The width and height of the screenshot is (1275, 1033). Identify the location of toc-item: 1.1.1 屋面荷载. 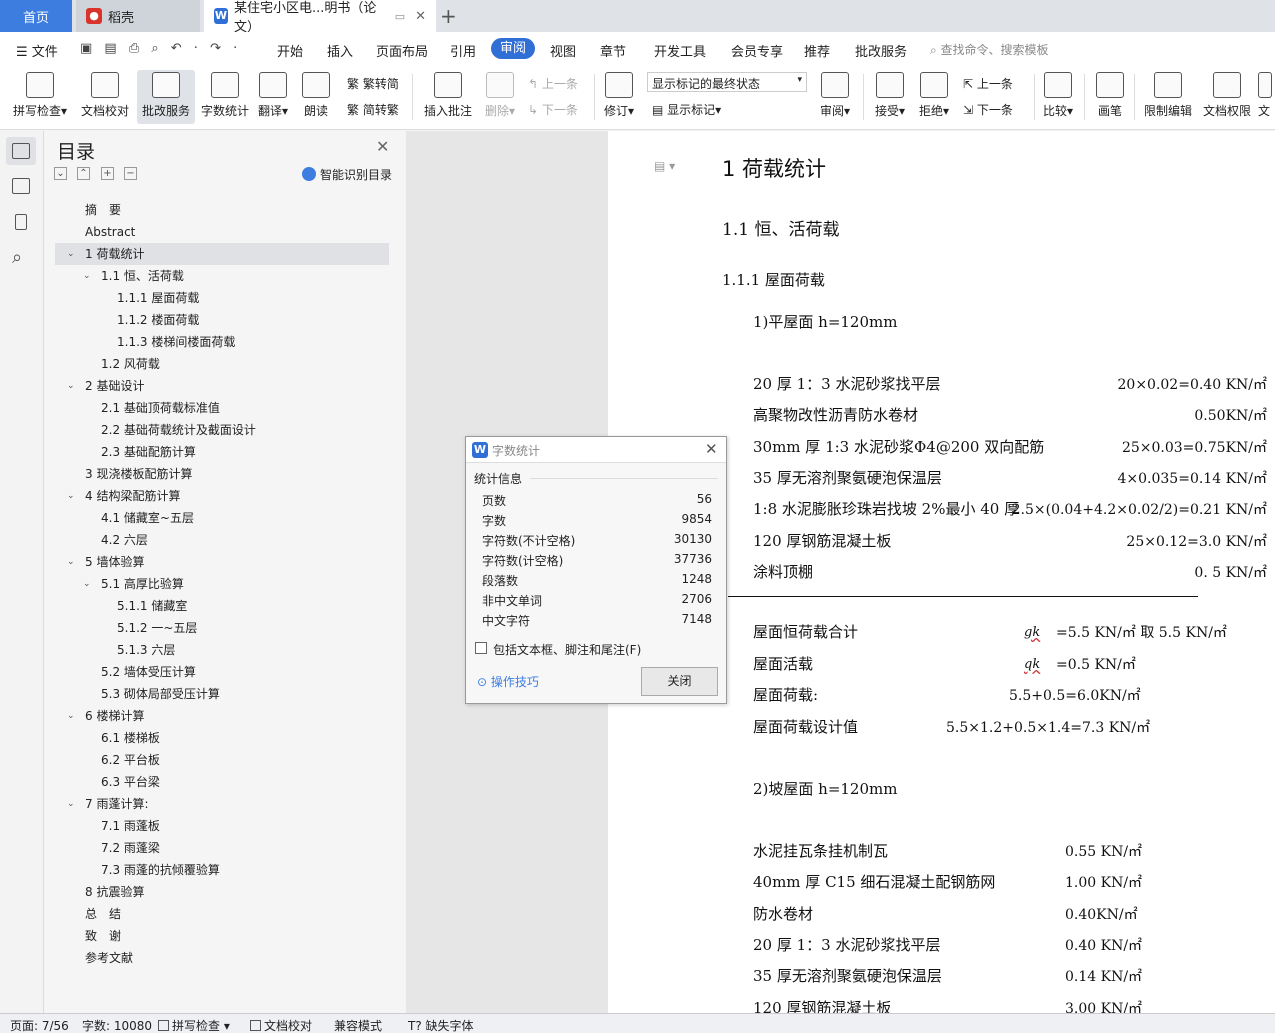
(222, 298).